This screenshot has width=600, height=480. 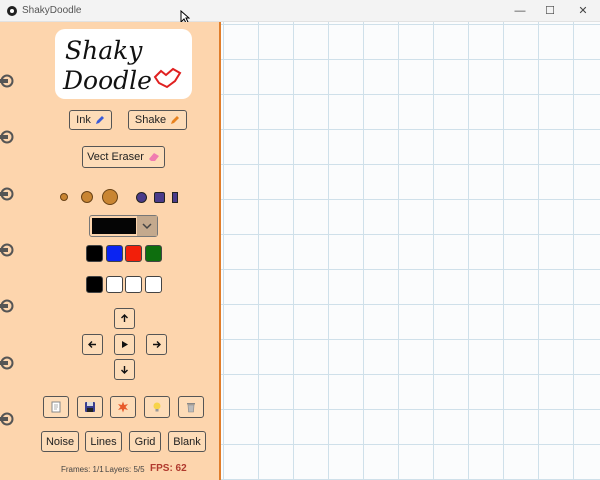 I want to click on vect-eraser-label: Vect Eraser, so click(x=115, y=157).